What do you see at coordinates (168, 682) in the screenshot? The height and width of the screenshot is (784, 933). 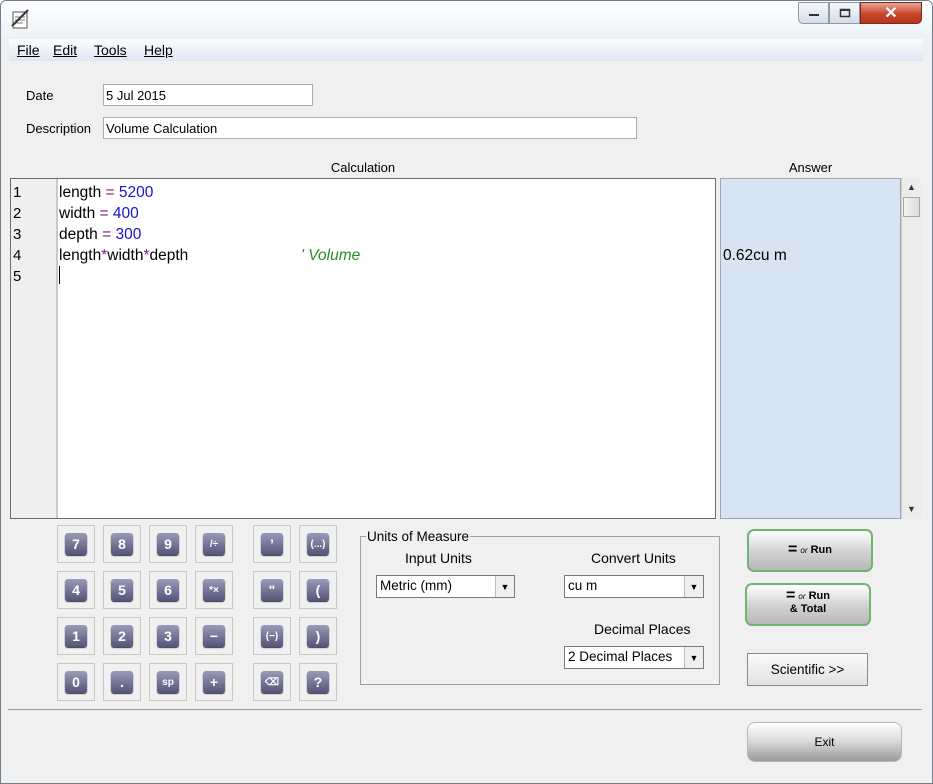 I see `key-space: sp` at bounding box center [168, 682].